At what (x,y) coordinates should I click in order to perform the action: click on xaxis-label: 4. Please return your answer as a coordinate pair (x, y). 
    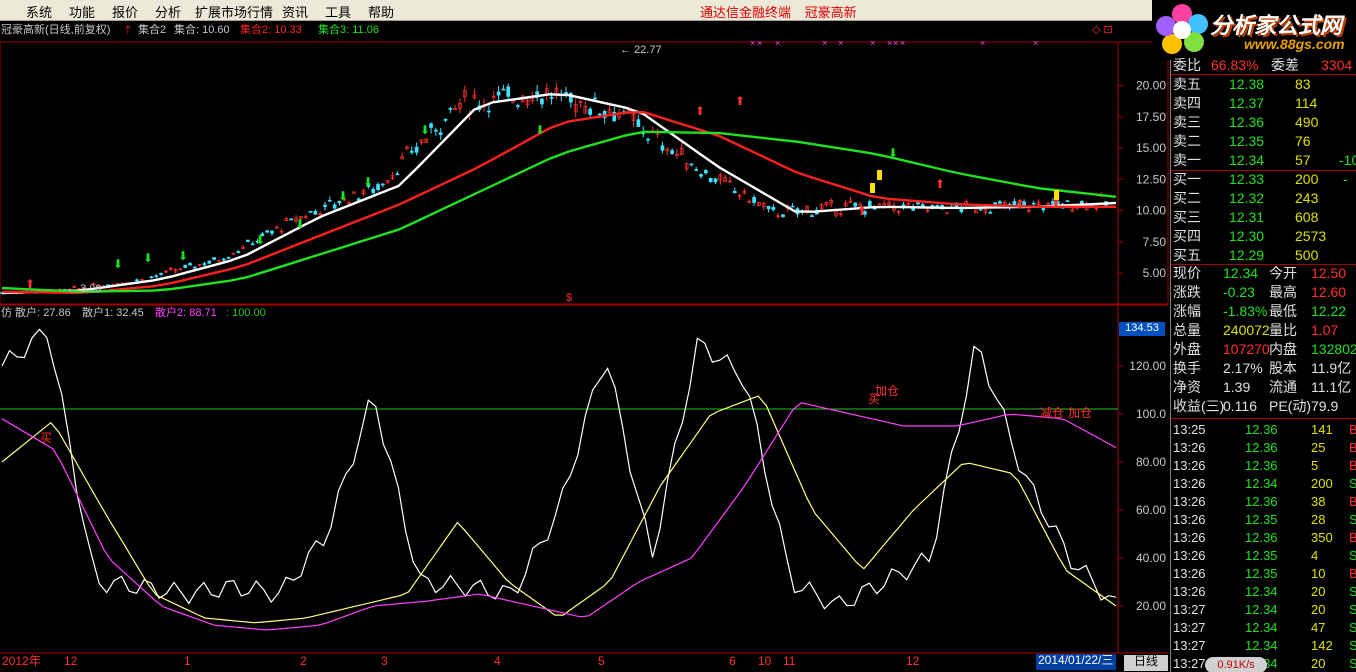
    Looking at the image, I should click on (497, 661).